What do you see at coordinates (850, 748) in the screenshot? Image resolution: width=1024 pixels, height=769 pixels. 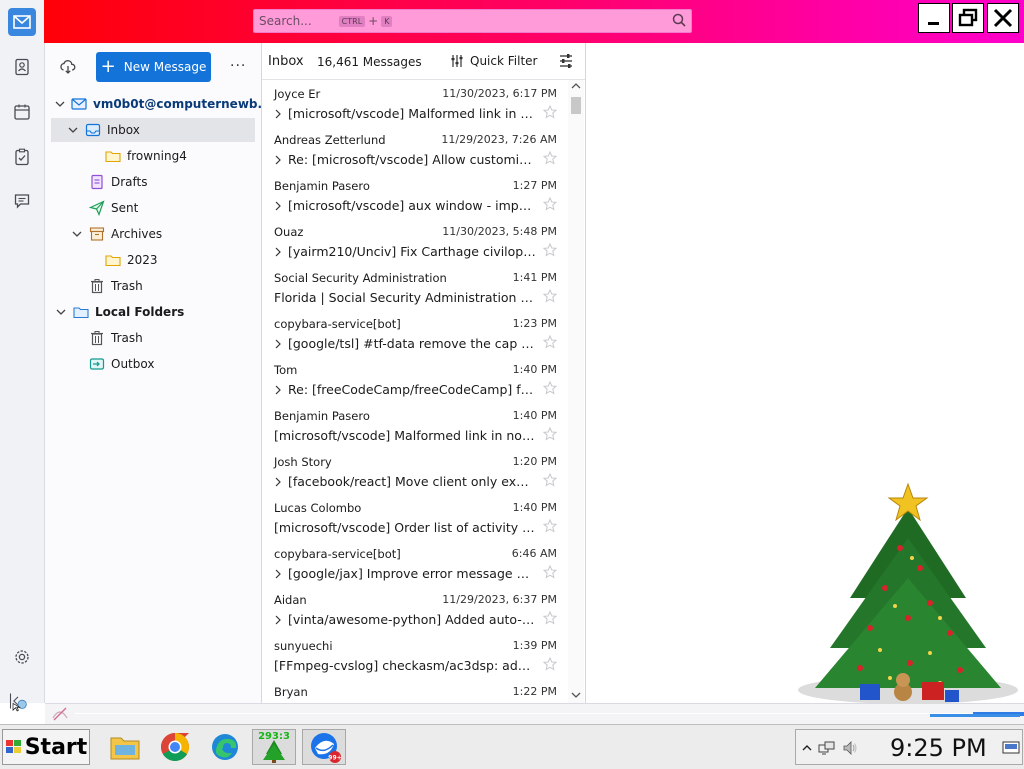 I see `volume-icon` at bounding box center [850, 748].